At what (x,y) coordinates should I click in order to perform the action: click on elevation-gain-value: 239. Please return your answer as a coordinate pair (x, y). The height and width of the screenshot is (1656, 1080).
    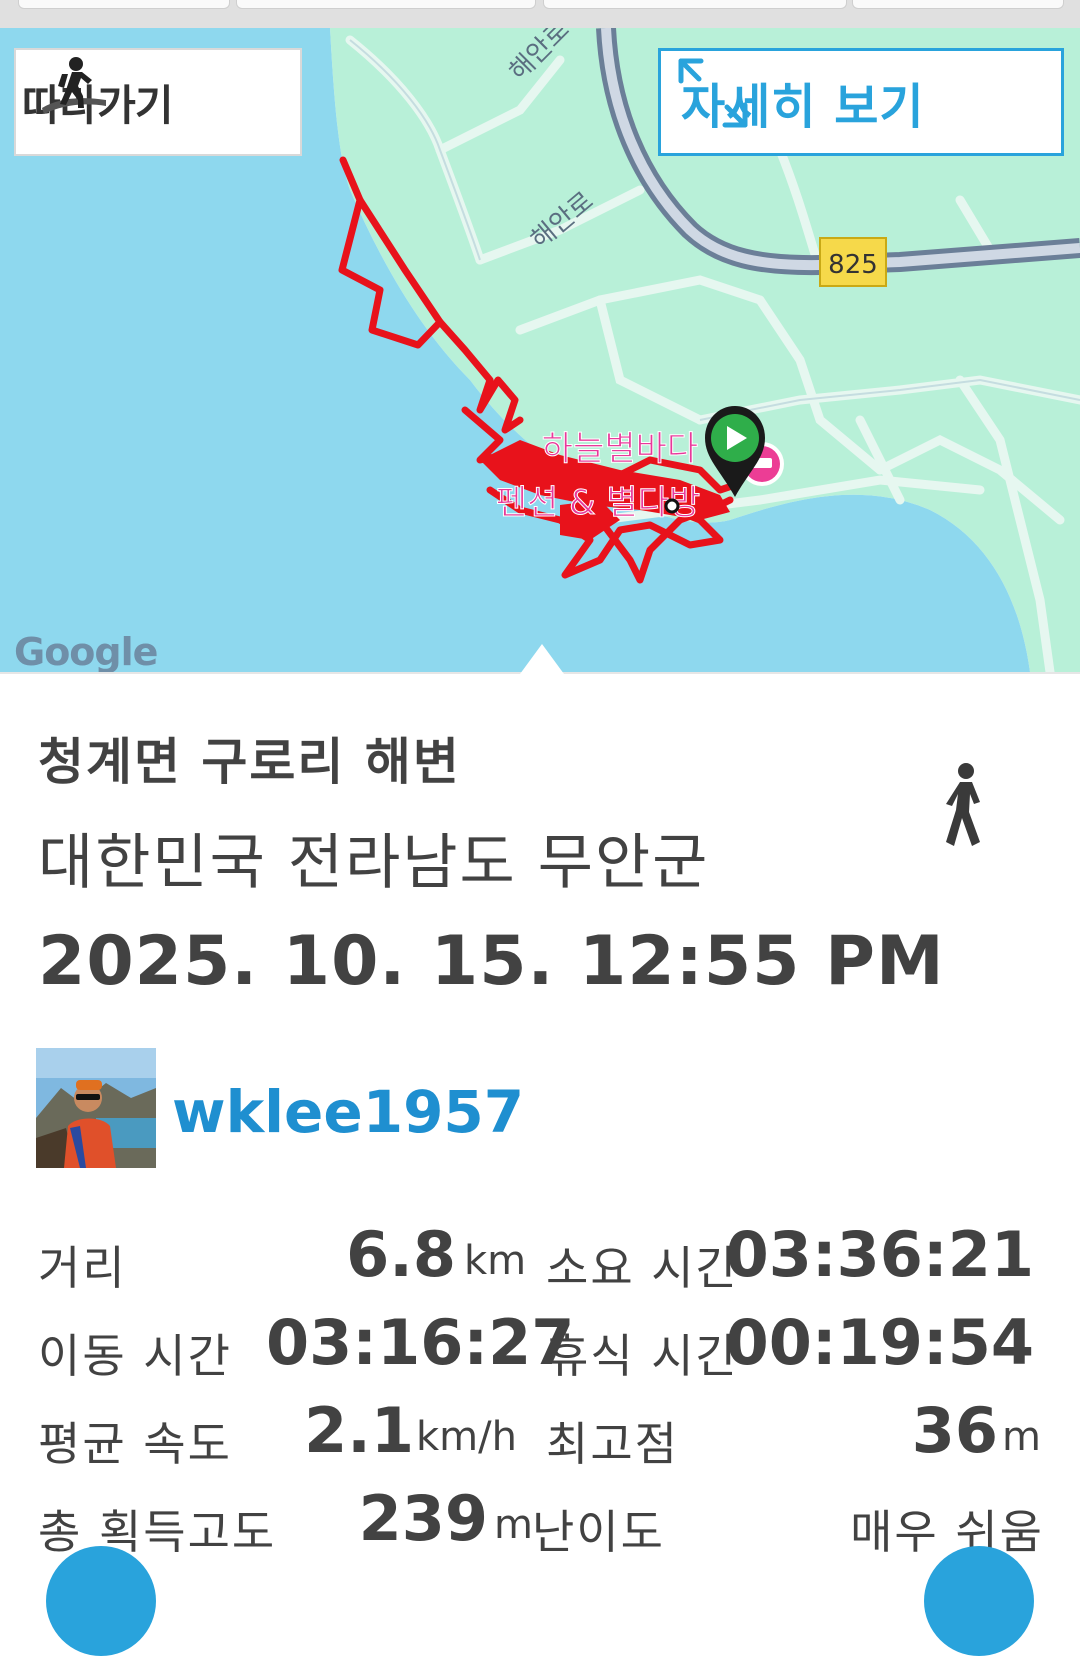
    Looking at the image, I should click on (423, 1518).